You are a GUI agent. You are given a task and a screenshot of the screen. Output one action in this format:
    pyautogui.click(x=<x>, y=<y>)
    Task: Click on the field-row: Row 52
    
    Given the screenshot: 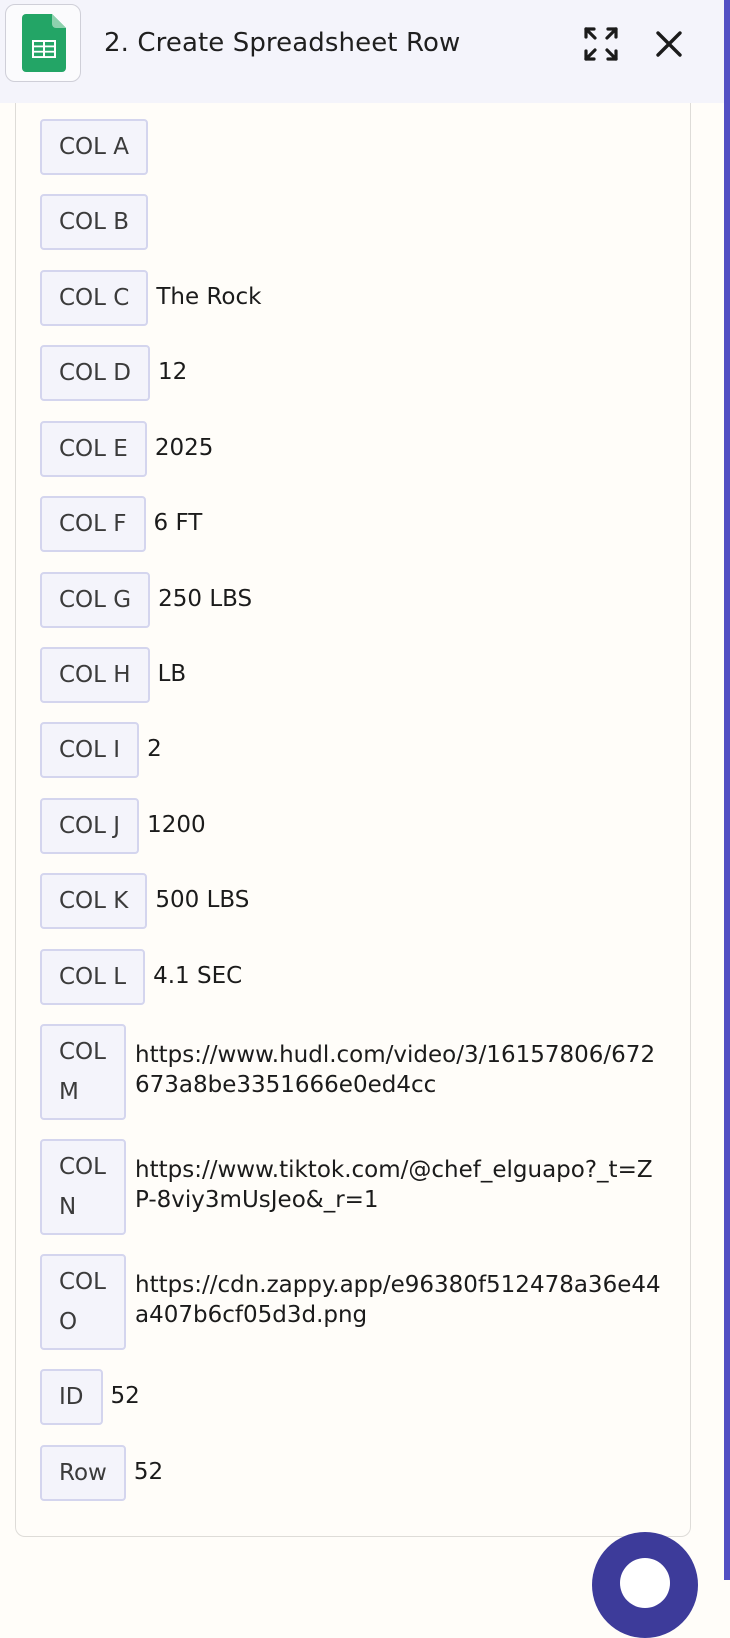 What is the action you would take?
    pyautogui.click(x=101, y=1473)
    